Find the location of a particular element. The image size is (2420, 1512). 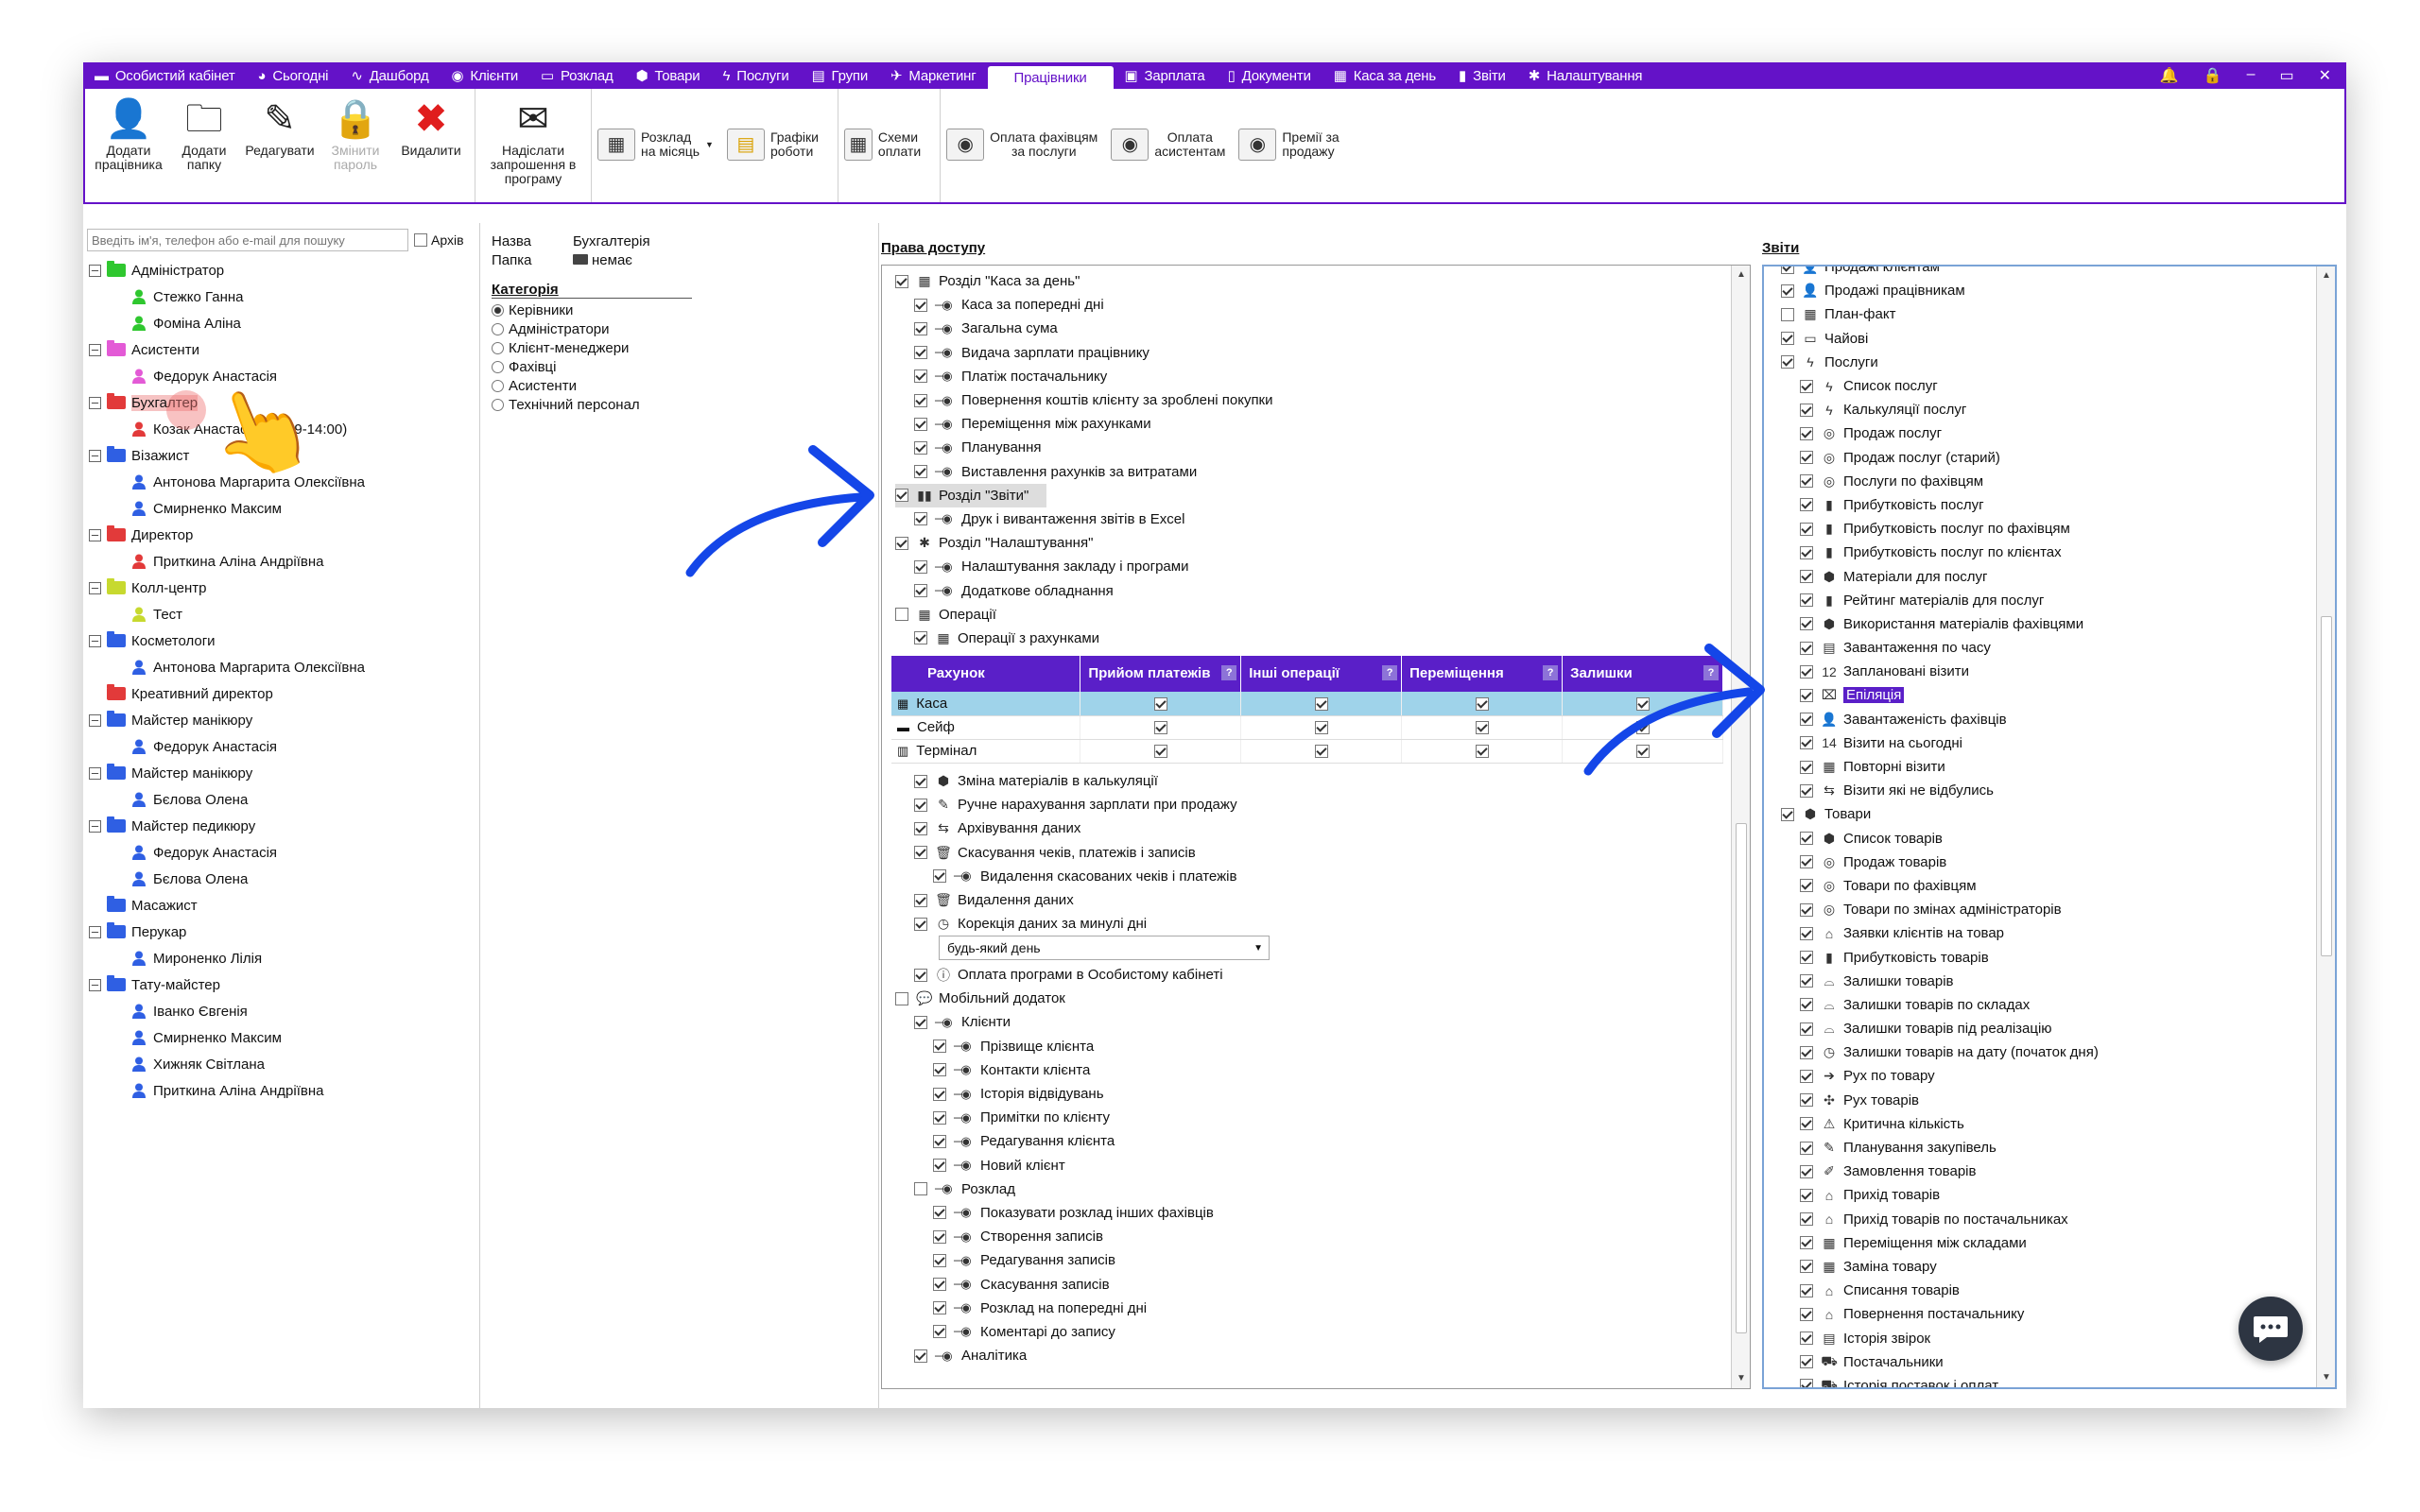

menu-tab: ◕ Сьогодні is located at coordinates (293, 75).